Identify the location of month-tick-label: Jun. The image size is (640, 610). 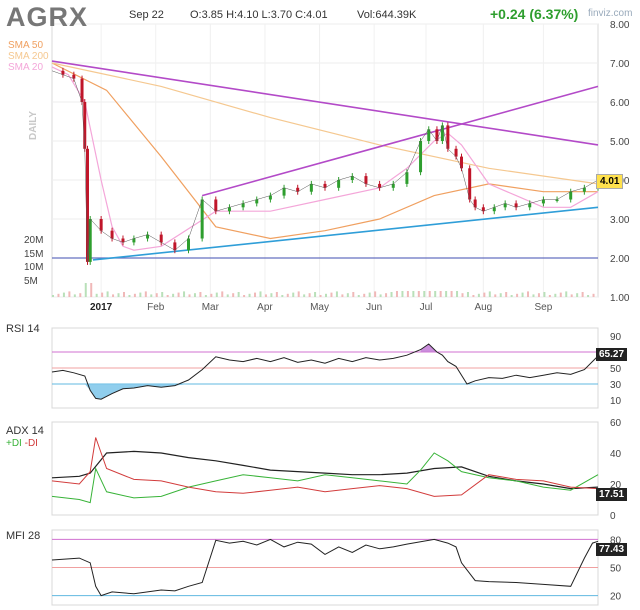
(374, 307).